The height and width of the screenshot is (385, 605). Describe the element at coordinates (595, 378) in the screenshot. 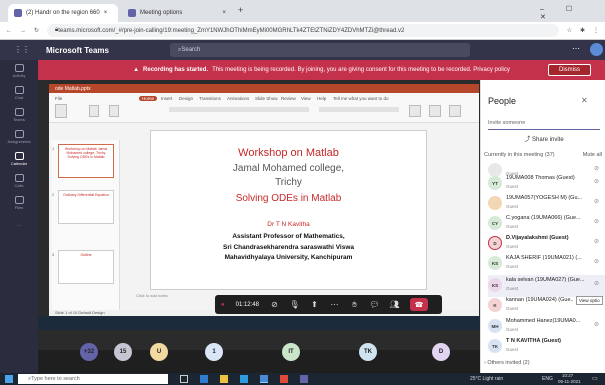

I see `notification-icon: ▭` at that location.